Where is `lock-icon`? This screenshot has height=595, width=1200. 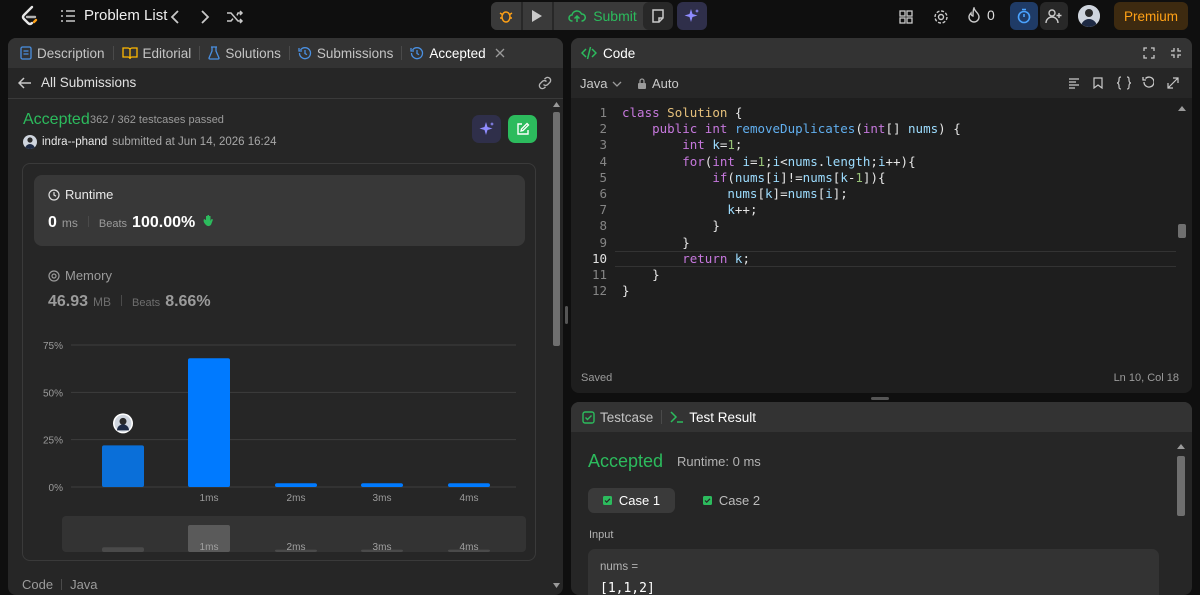
lock-icon is located at coordinates (642, 83).